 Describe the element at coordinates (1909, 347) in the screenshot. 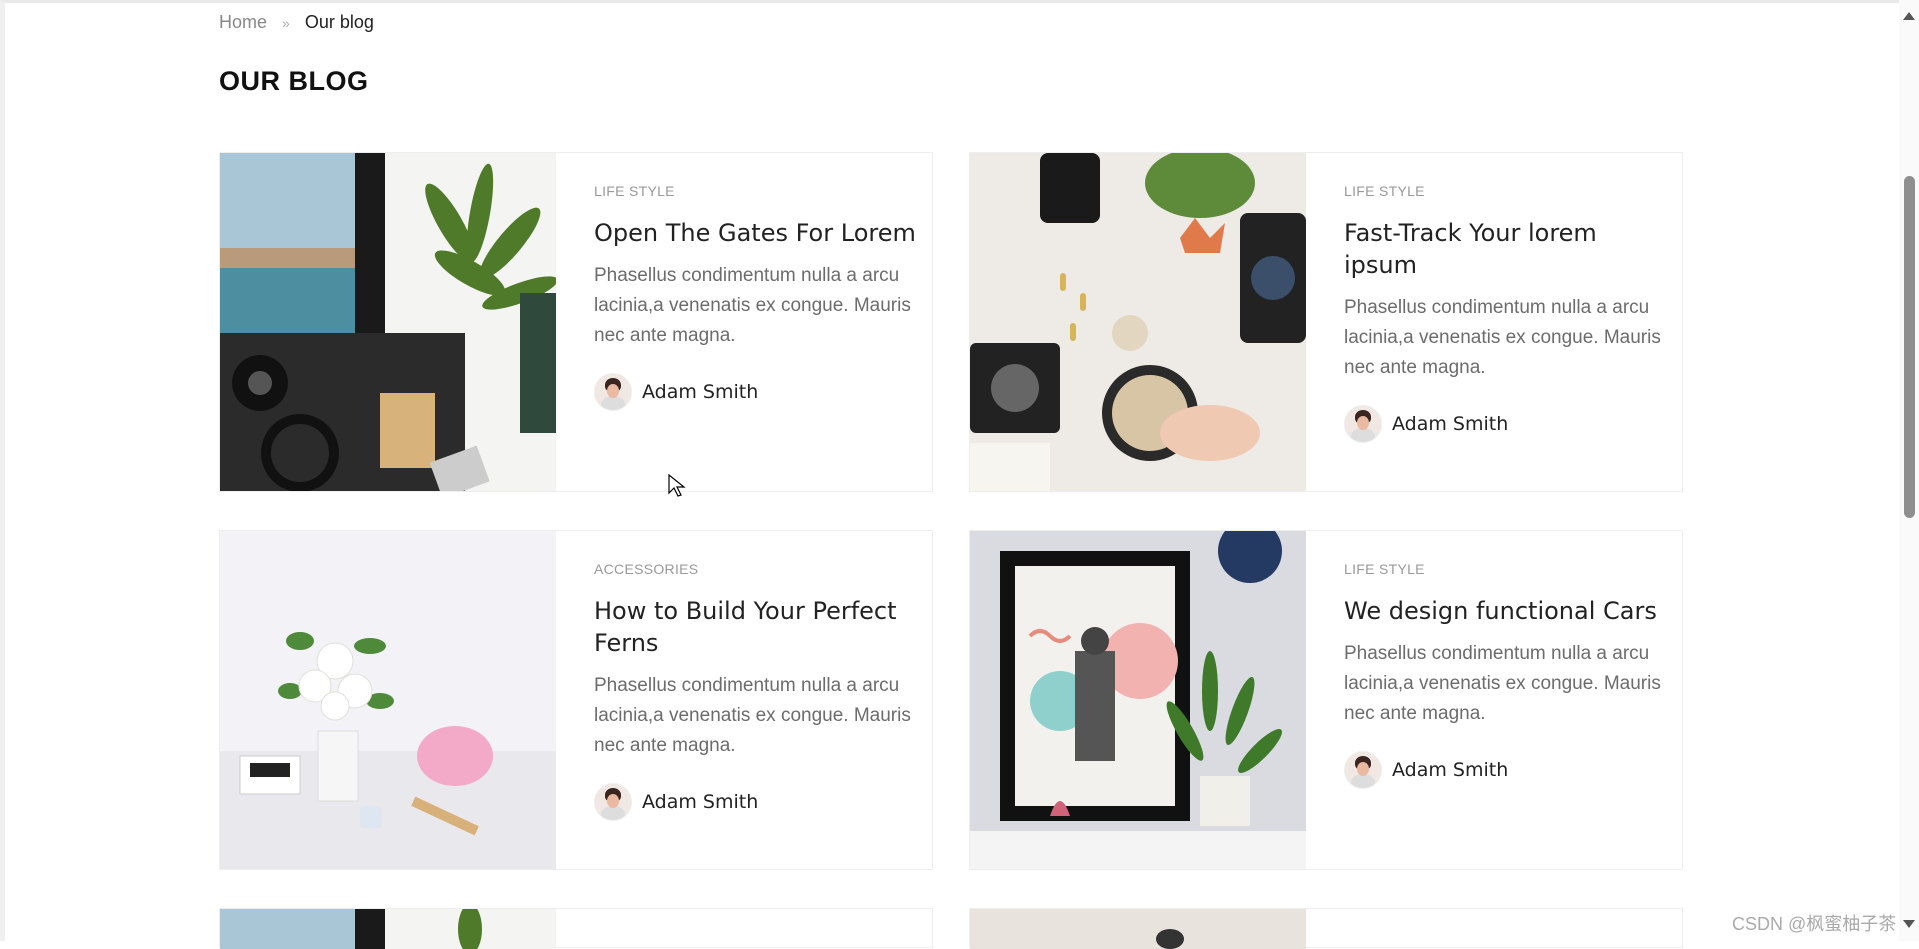

I see `scrollbar-thumb` at that location.